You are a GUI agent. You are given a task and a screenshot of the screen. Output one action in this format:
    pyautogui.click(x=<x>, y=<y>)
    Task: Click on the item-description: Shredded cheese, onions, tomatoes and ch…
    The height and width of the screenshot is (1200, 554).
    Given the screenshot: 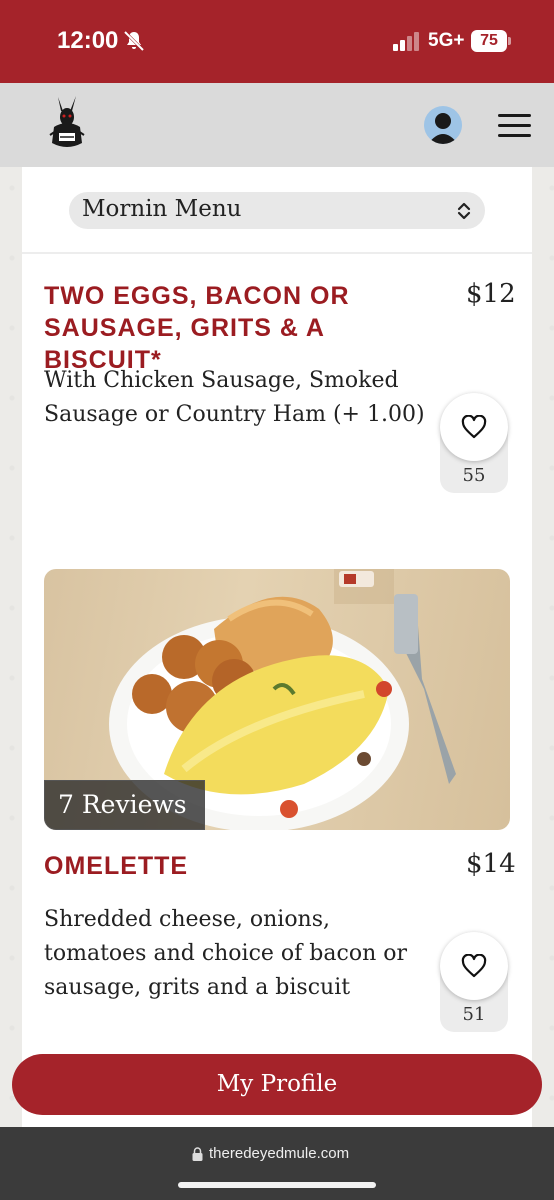 What is the action you would take?
    pyautogui.click(x=225, y=953)
    